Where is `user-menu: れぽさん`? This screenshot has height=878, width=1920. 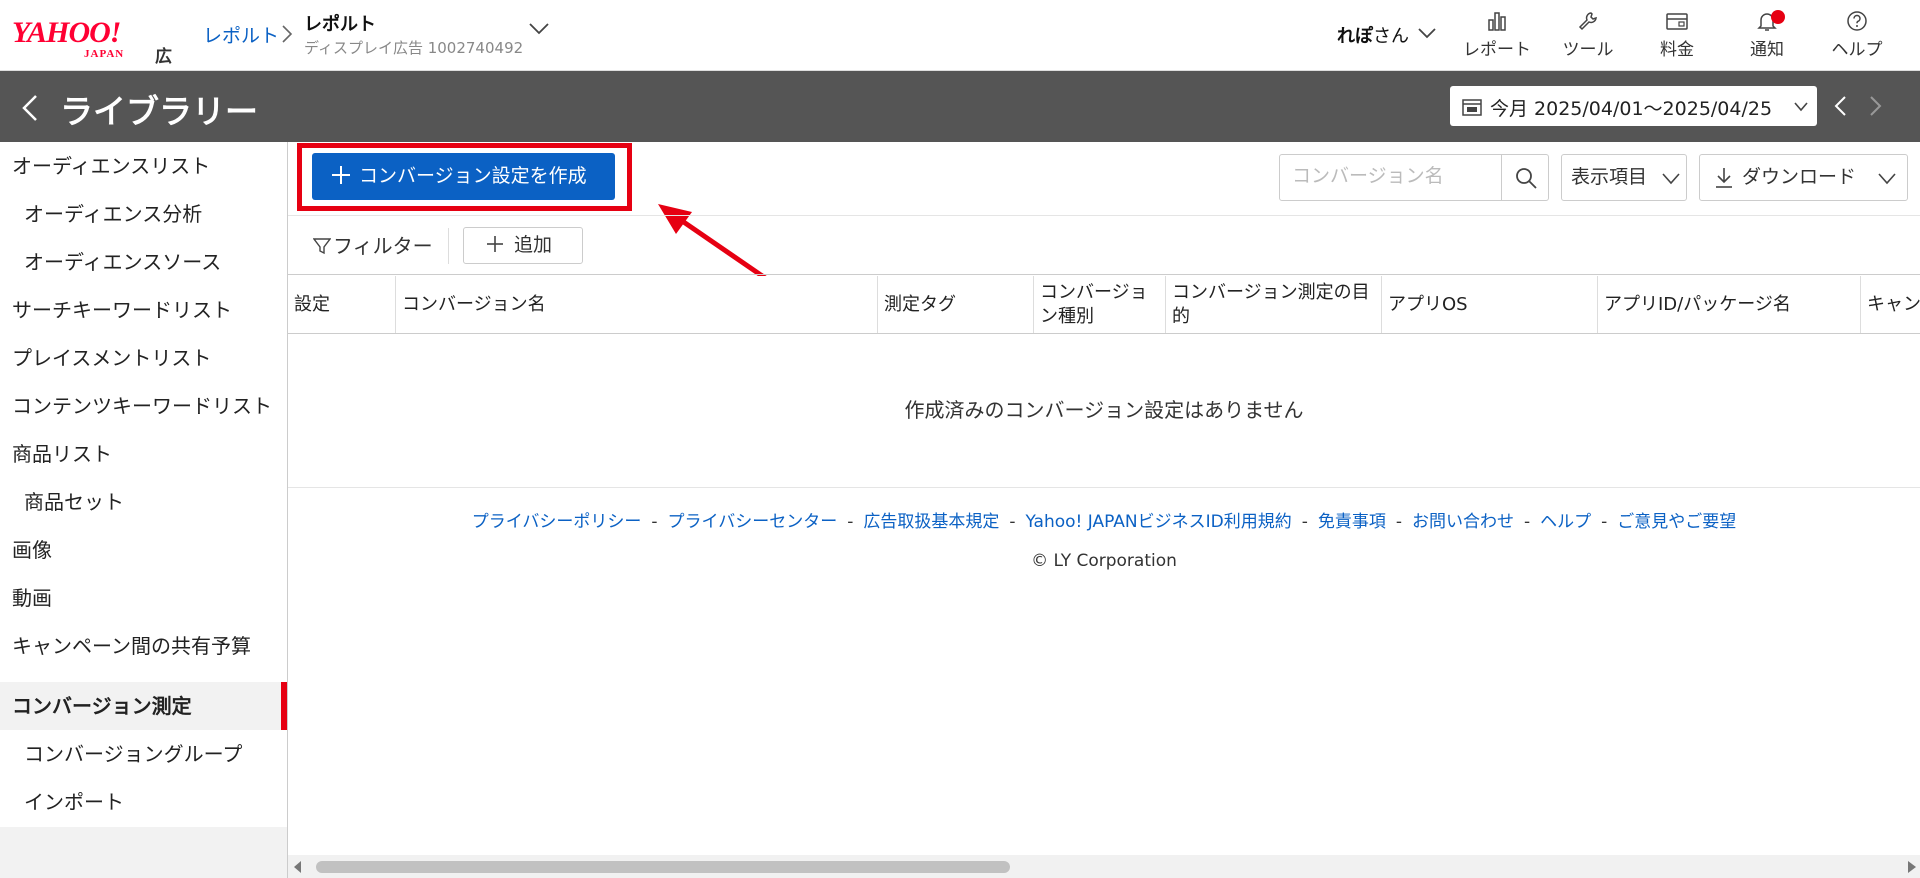
user-menu: れぽさん is located at coordinates (1373, 35).